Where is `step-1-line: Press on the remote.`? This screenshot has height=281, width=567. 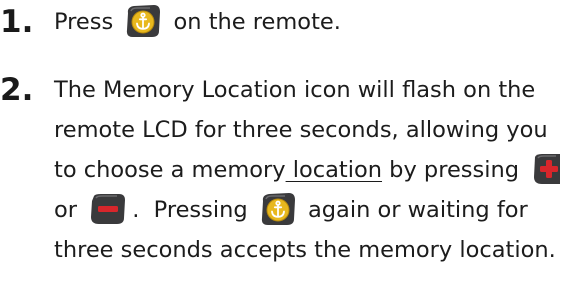 step-1-line: Press on the remote. is located at coordinates (197, 22).